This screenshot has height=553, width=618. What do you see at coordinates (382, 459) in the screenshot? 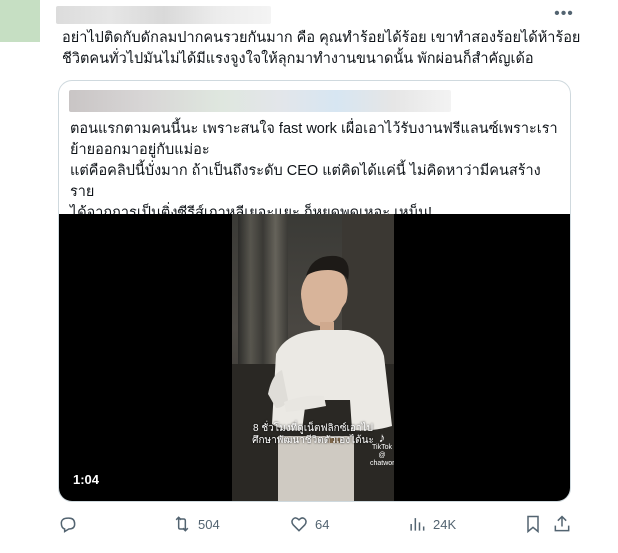
I see `tiktok-handle: @ chatwork` at bounding box center [382, 459].